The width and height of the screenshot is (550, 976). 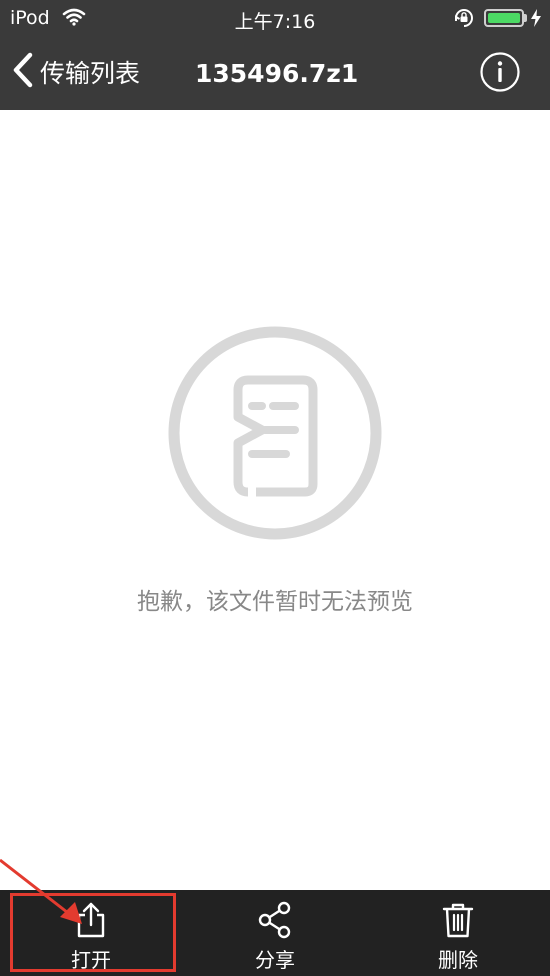 What do you see at coordinates (536, 20) in the screenshot?
I see `bolt-icon` at bounding box center [536, 20].